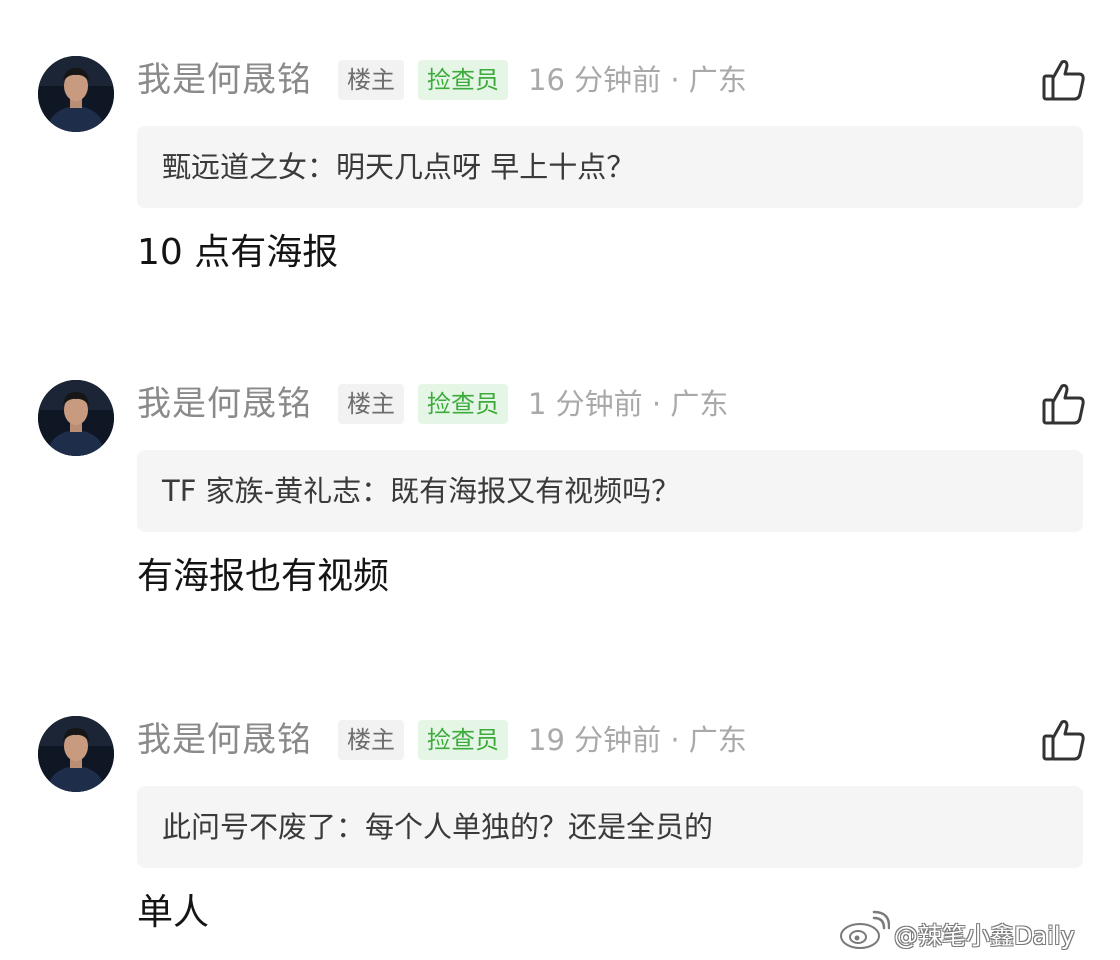 Image resolution: width=1120 pixels, height=960 pixels. Describe the element at coordinates (263, 576) in the screenshot. I see `reply-text: 有海报也有视频` at that location.